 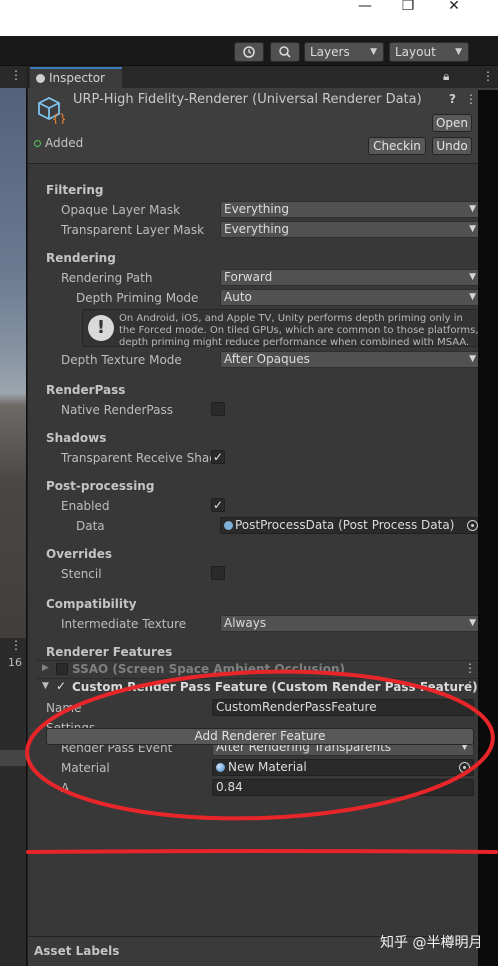 I want to click on watermark-text: 知乎 @半樽明月, so click(x=431, y=943).